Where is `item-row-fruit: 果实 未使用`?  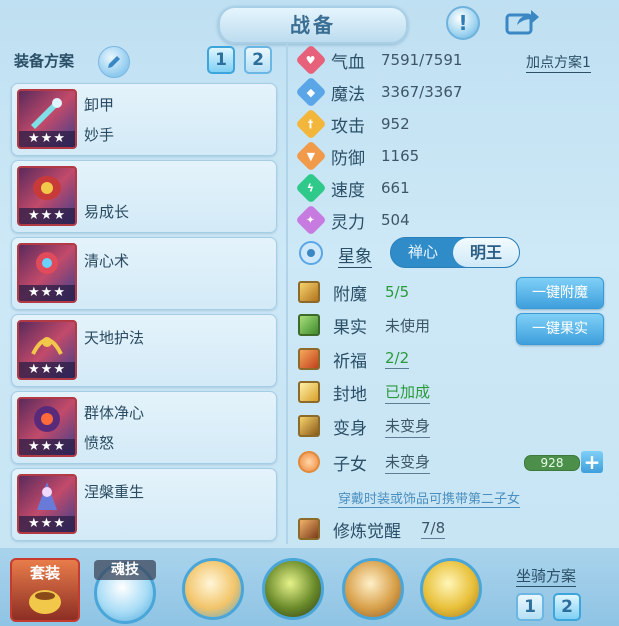
item-row-fruit: 果实 未使用 is located at coordinates (363, 325).